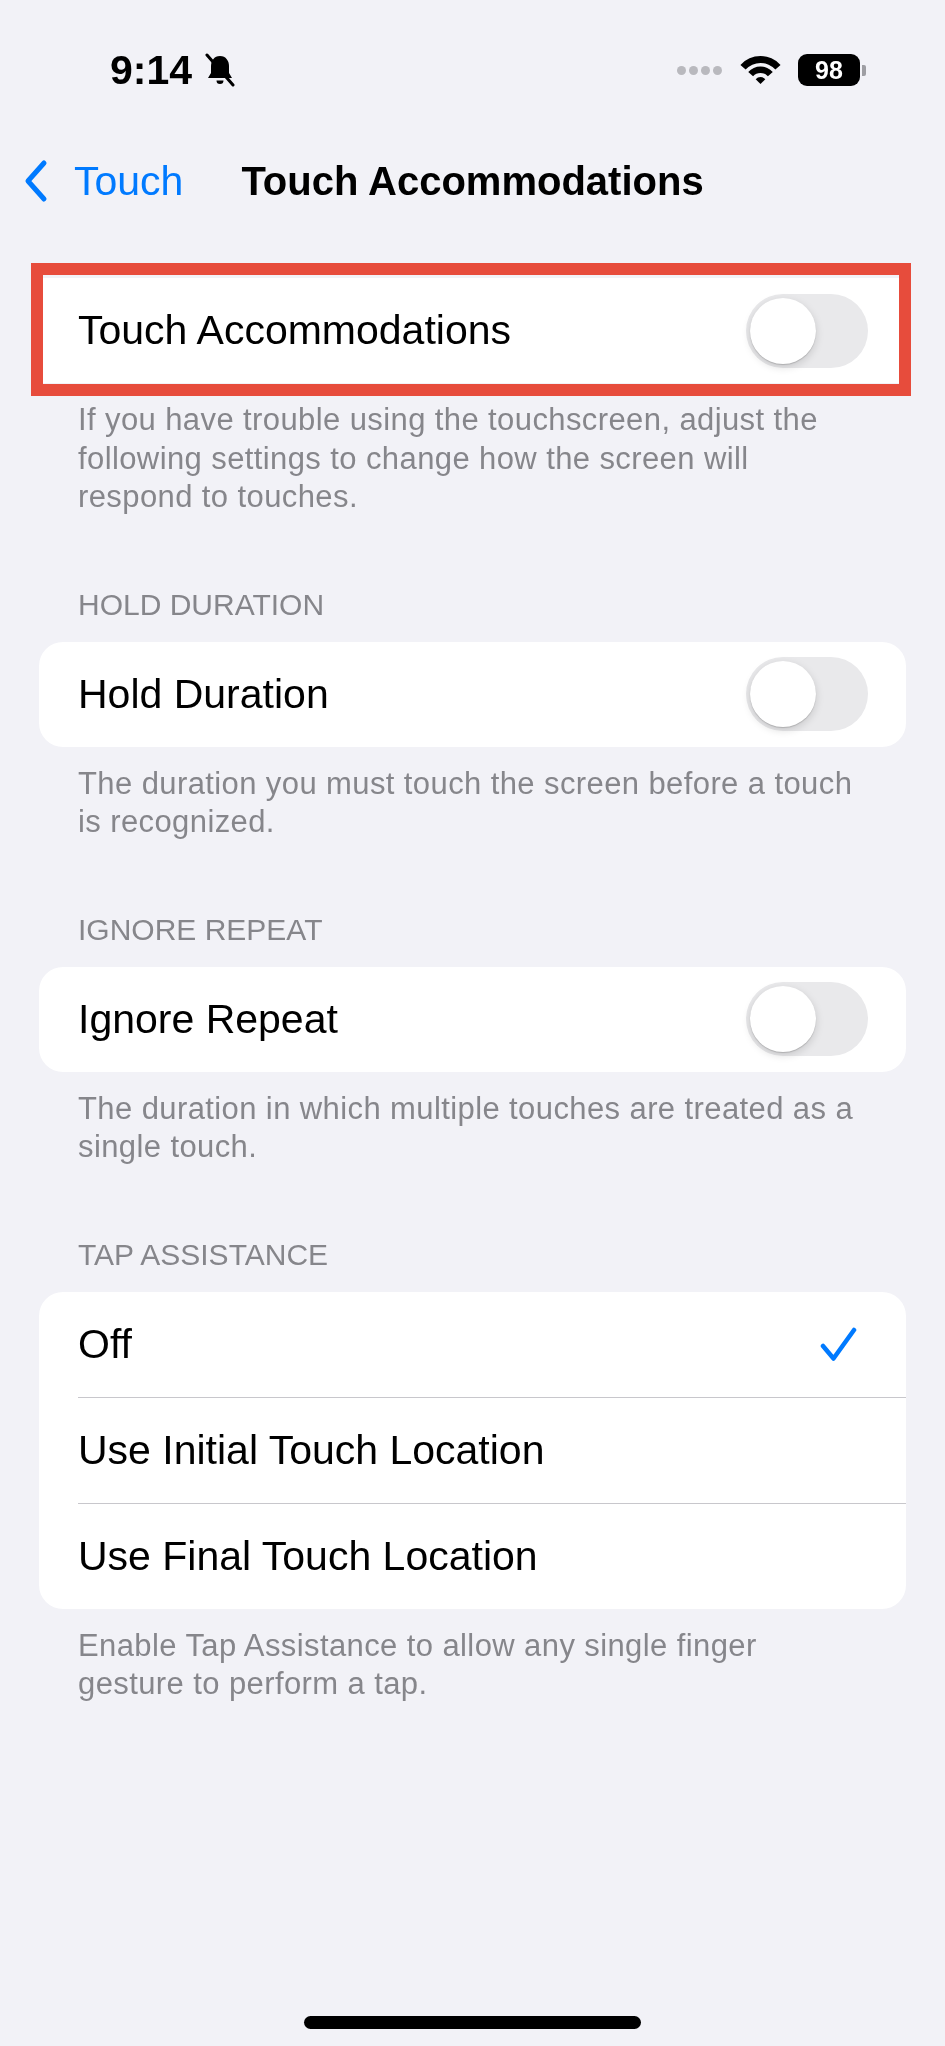 Image resolution: width=945 pixels, height=2046 pixels. Describe the element at coordinates (208, 1019) in the screenshot. I see `setting-label: Ignore Repeat` at that location.